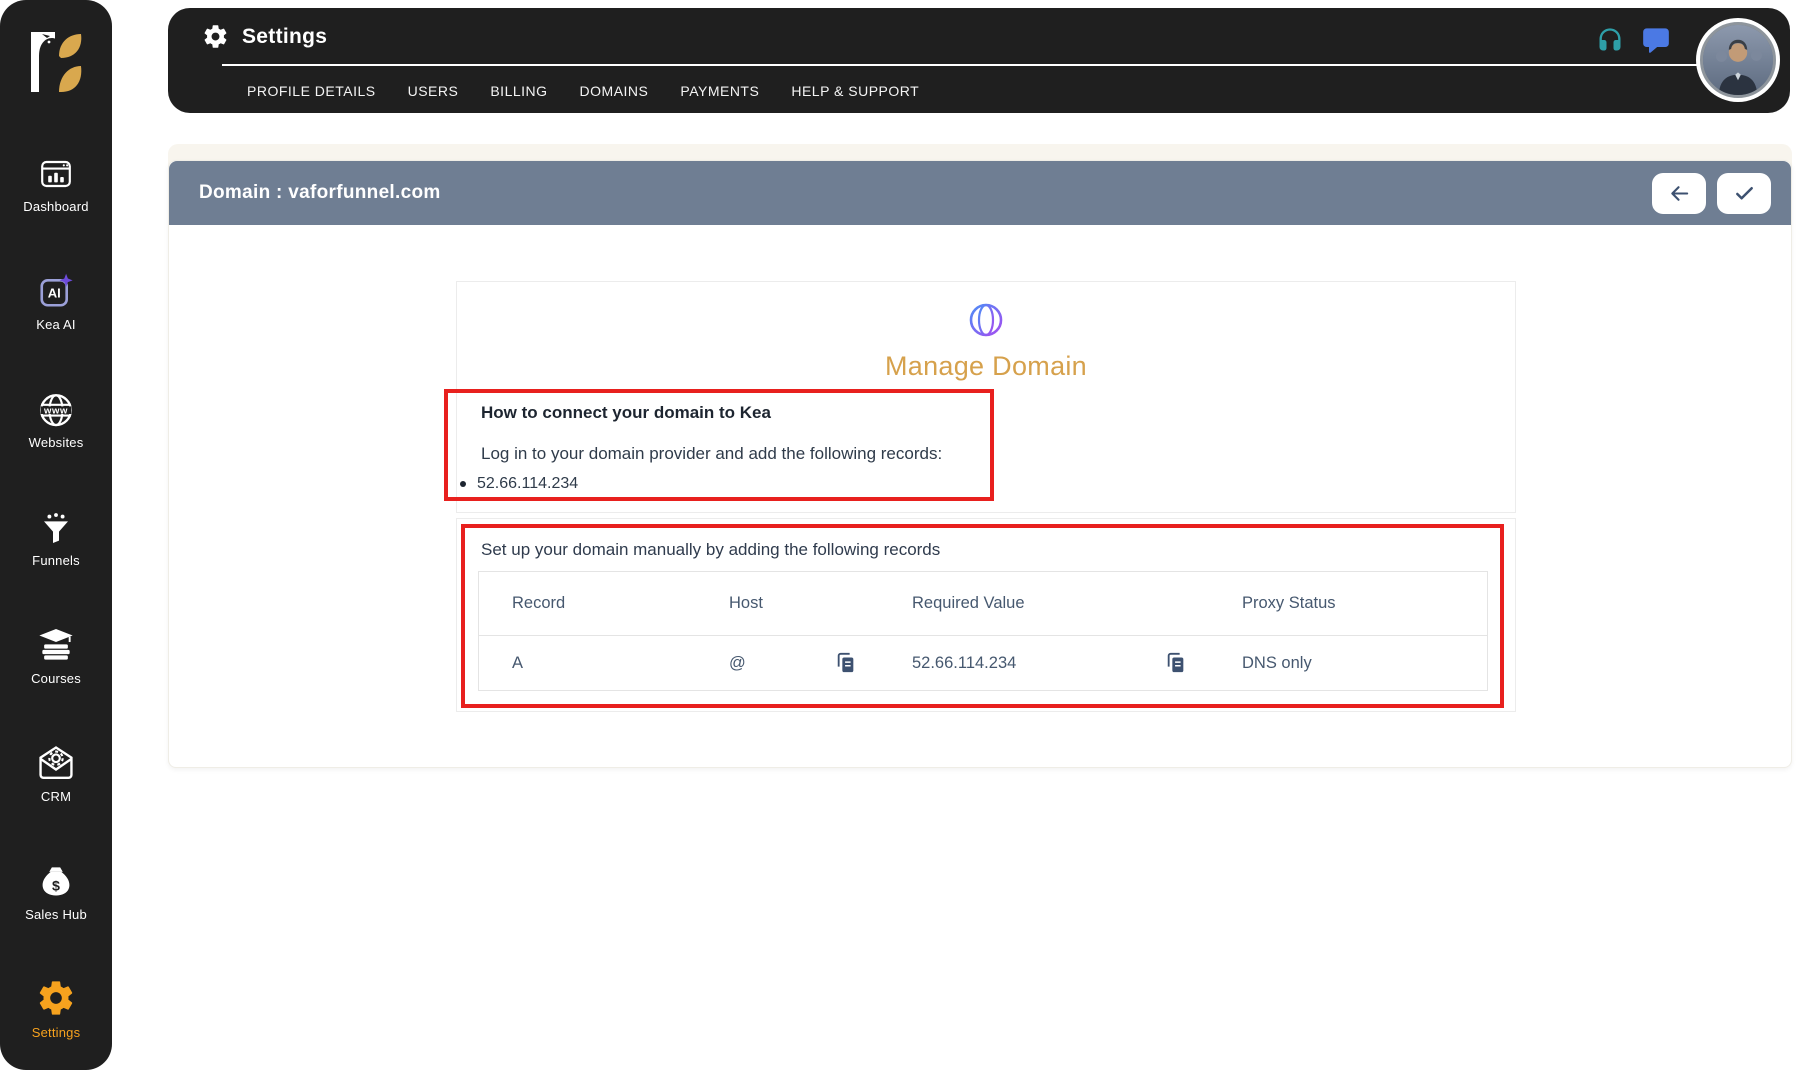 The image size is (1817, 1070). What do you see at coordinates (463, 484) in the screenshot?
I see `bullet-dot` at bounding box center [463, 484].